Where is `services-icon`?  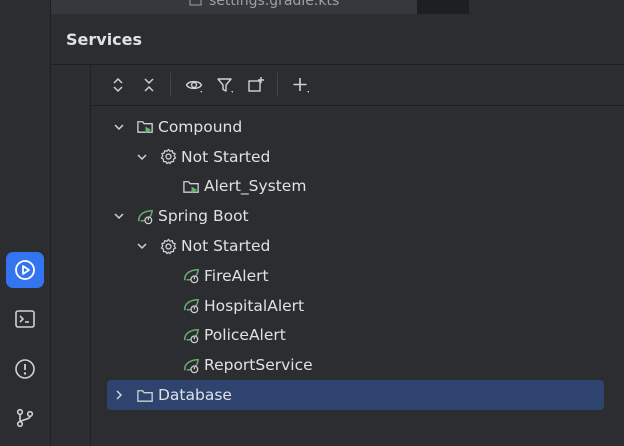
services-icon is located at coordinates (25, 270).